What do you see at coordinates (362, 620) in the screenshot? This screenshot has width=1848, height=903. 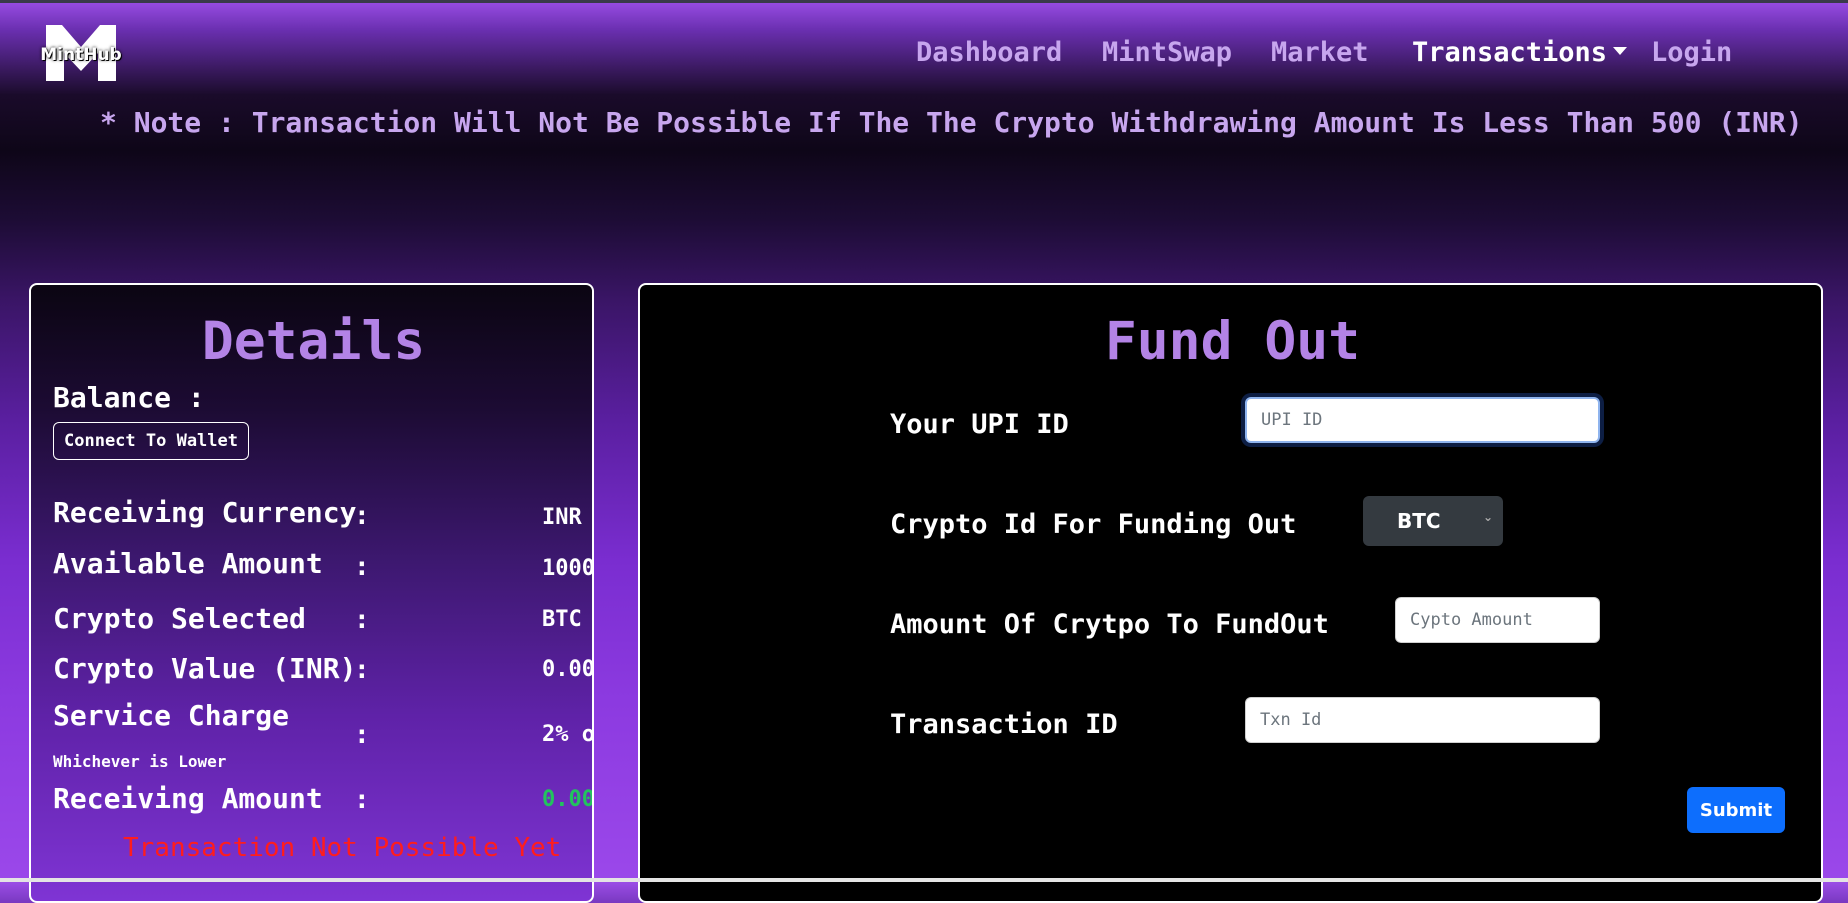 I see `crypto-selected-colon: :` at bounding box center [362, 620].